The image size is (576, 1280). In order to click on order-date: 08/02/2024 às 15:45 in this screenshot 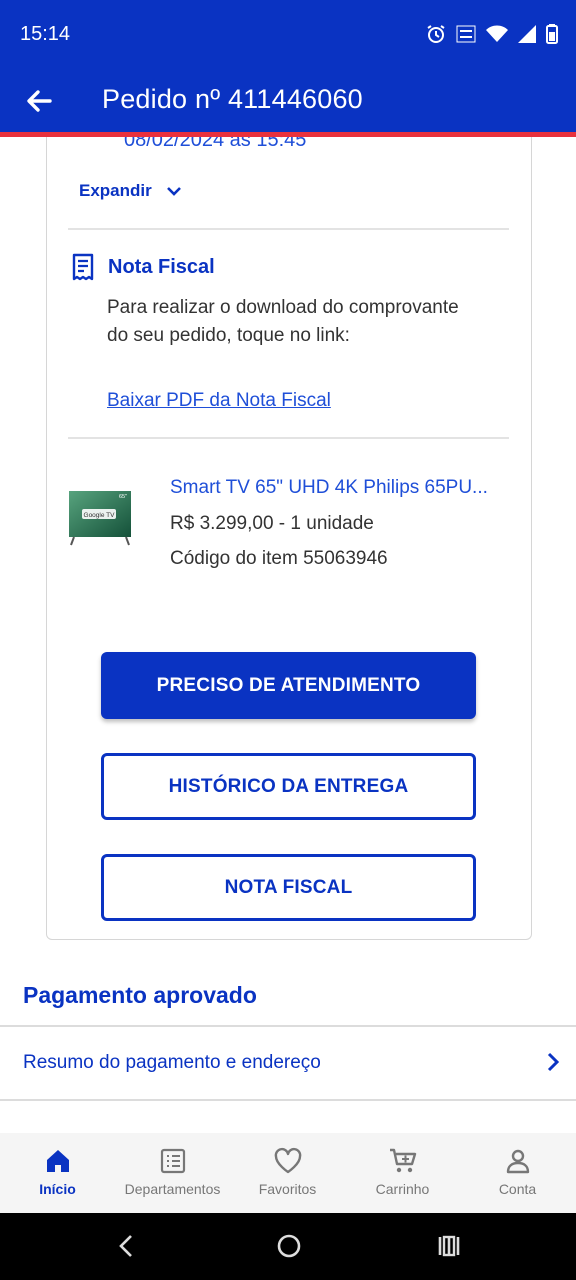, I will do `click(215, 144)`.